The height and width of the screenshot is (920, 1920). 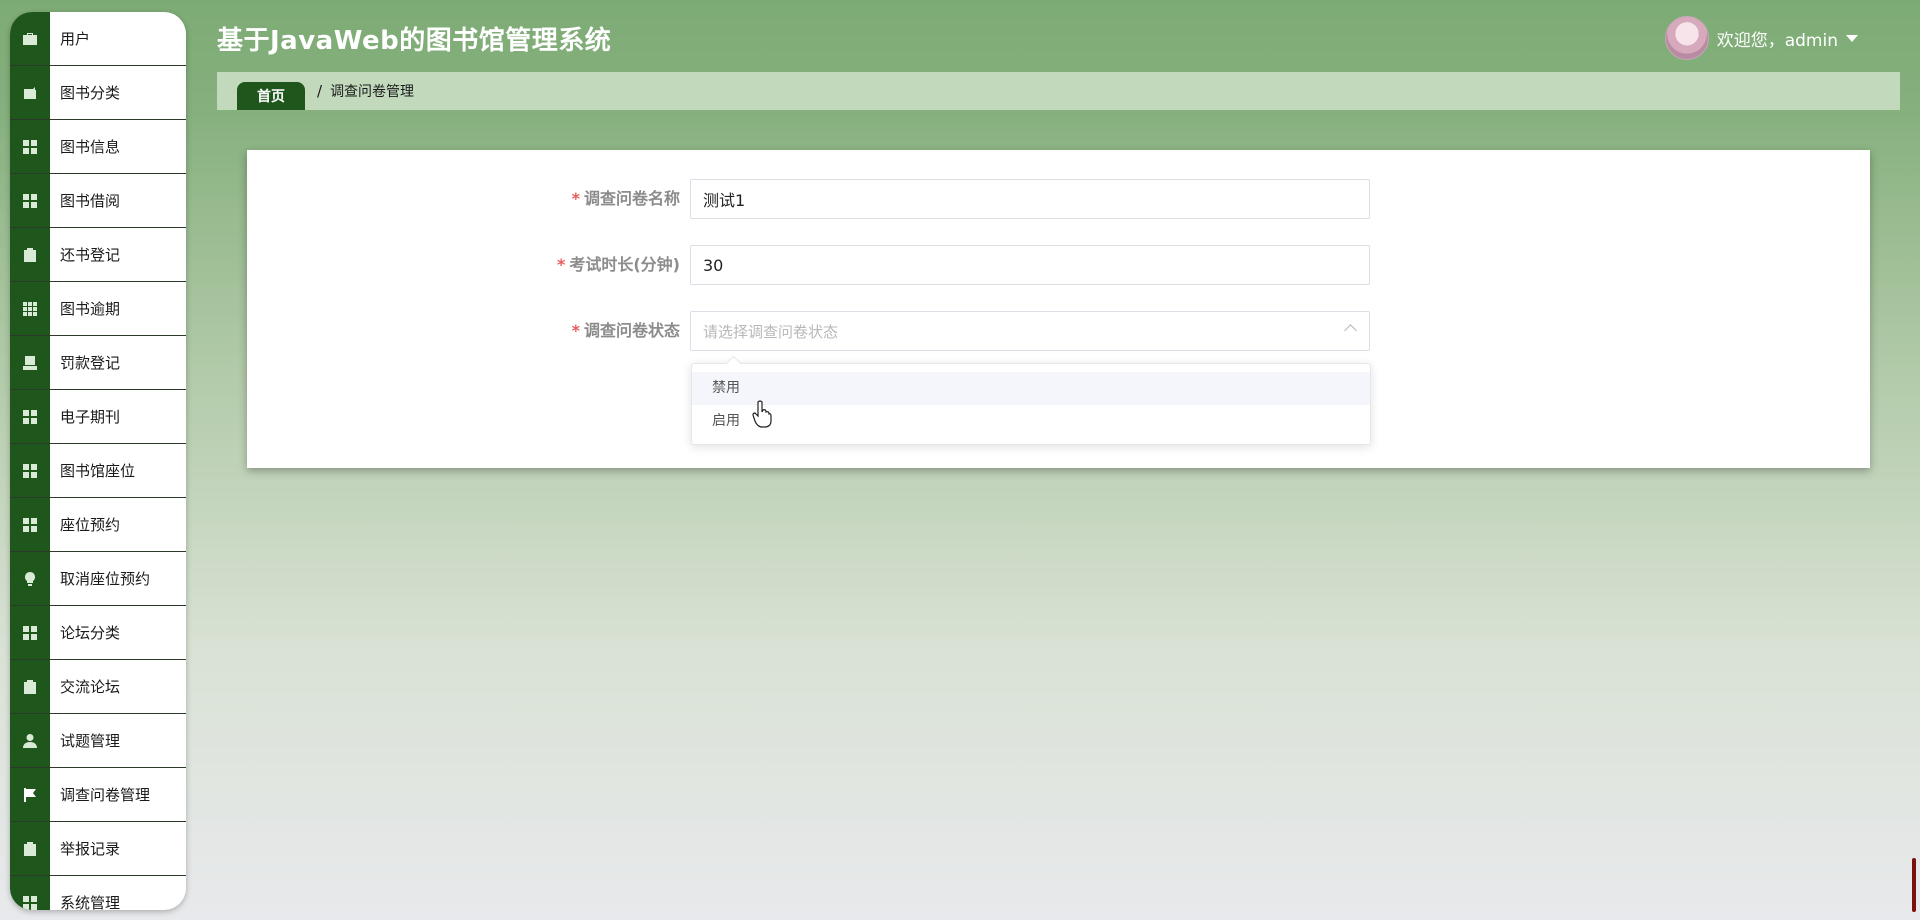 I want to click on sidebar-item-4: 还书登记, so click(x=98, y=255).